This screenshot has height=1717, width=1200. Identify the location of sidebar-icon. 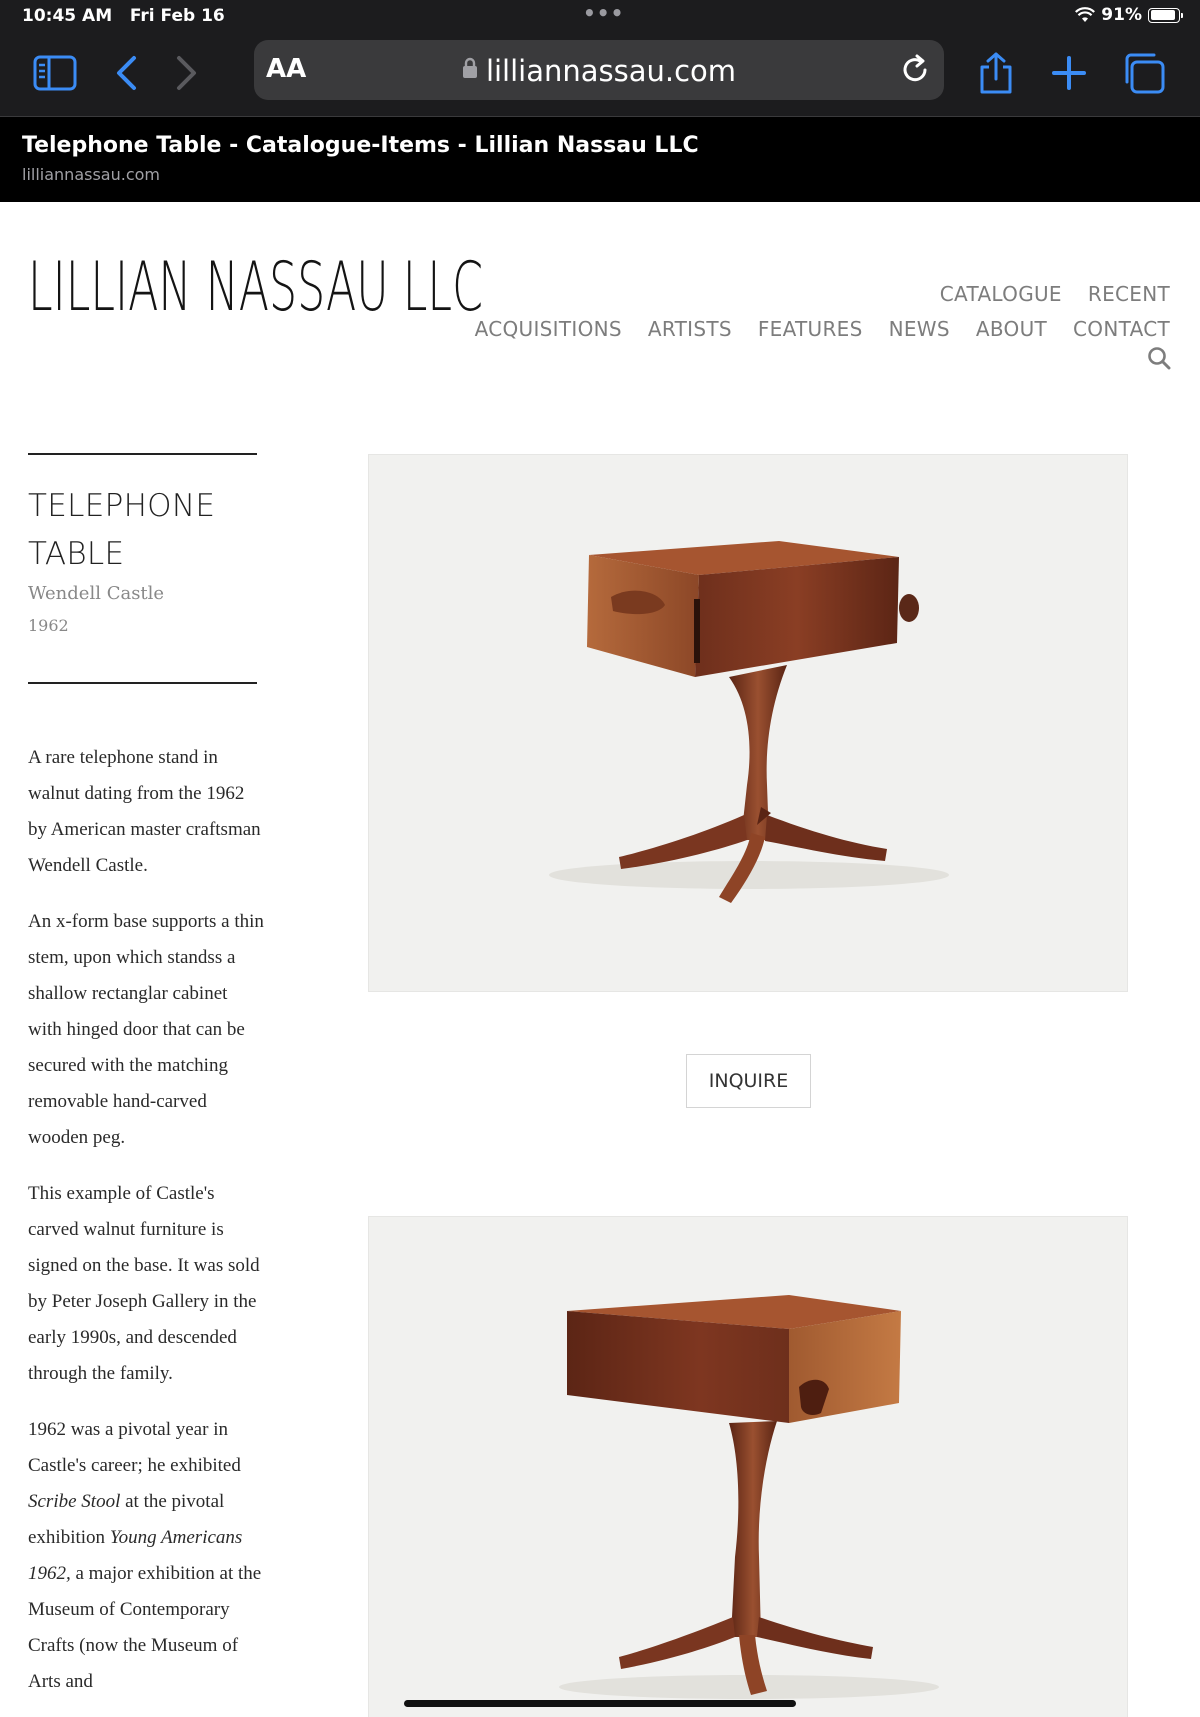
(55, 73).